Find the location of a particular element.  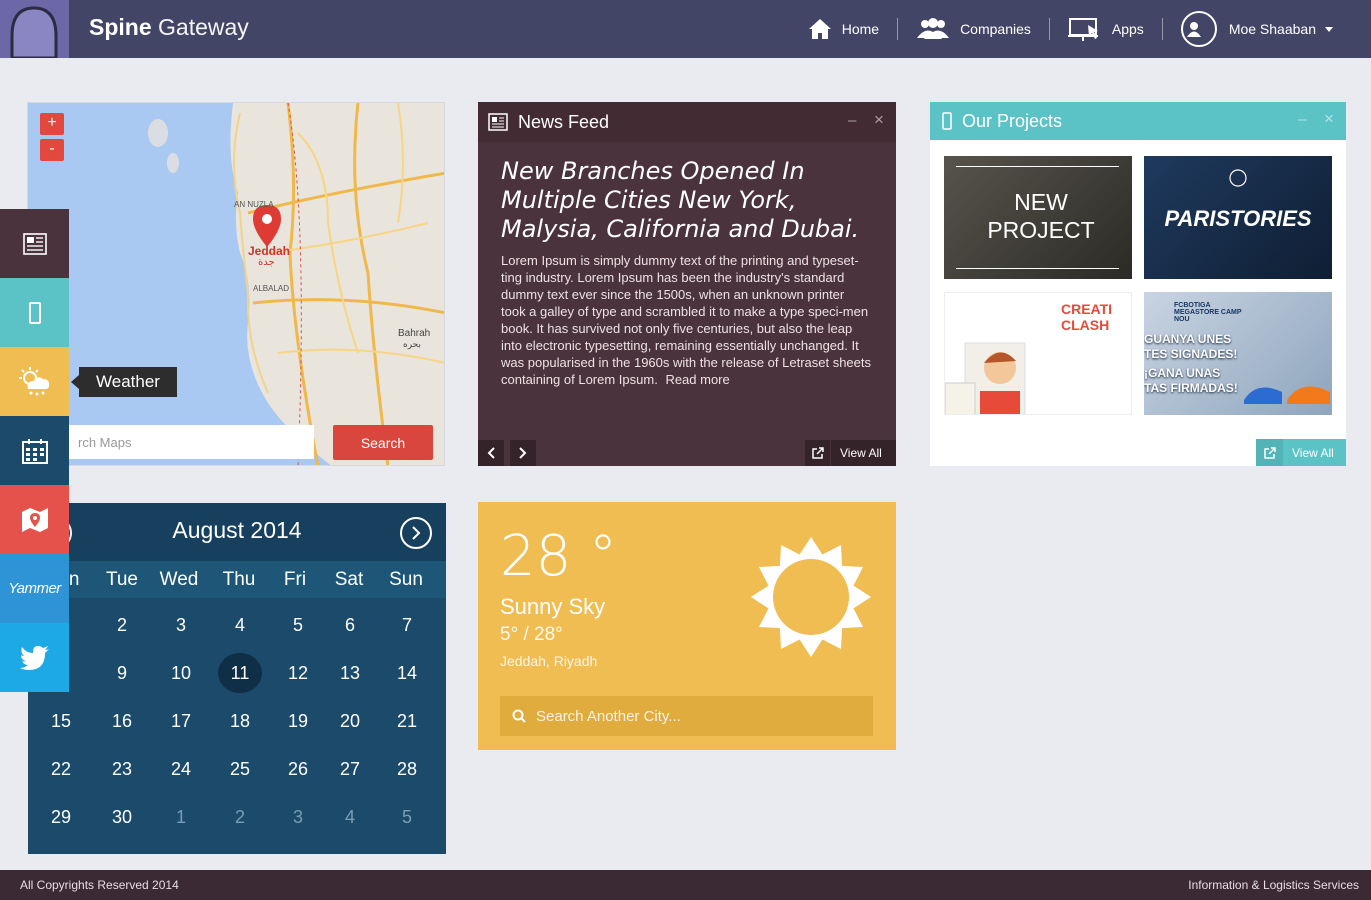

news-prev-button is located at coordinates (491, 453).